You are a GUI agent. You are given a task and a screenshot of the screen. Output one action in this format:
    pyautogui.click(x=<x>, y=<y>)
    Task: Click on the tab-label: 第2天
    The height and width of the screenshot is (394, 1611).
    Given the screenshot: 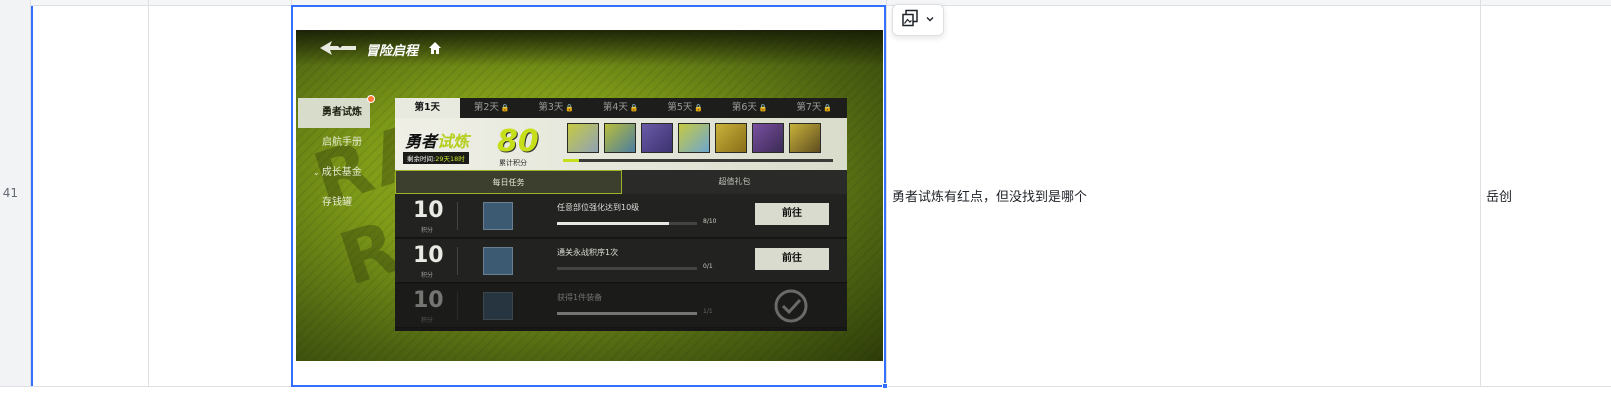 What is the action you would take?
    pyautogui.click(x=486, y=107)
    